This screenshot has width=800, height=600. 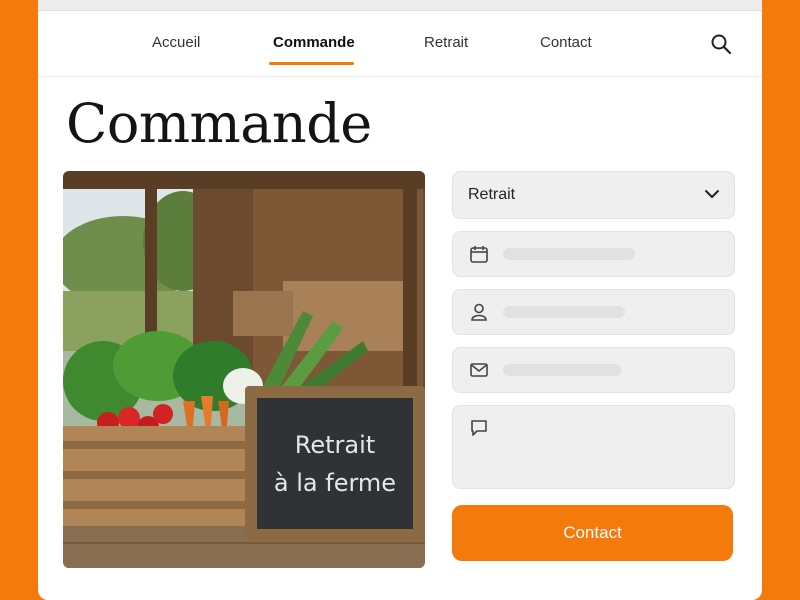 What do you see at coordinates (479, 312) in the screenshot?
I see `user-icon` at bounding box center [479, 312].